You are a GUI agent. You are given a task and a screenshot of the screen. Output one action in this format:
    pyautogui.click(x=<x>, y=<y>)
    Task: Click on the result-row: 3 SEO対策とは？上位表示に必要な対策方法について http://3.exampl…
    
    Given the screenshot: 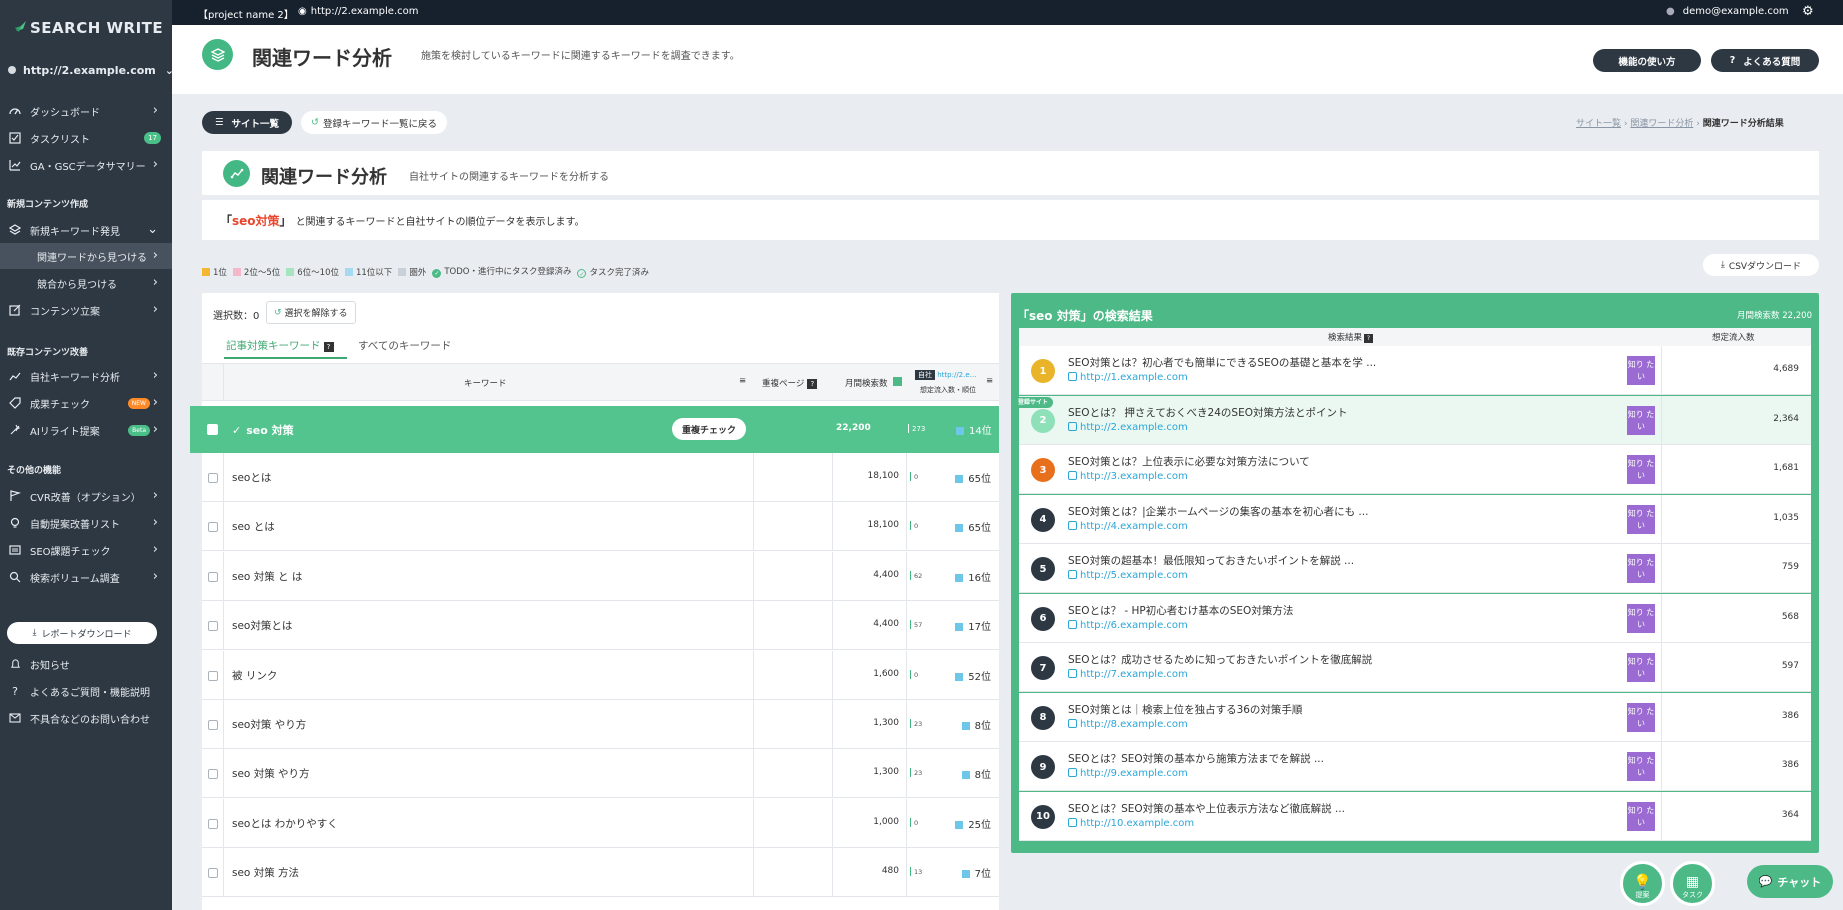 What is the action you would take?
    pyautogui.click(x=1415, y=469)
    